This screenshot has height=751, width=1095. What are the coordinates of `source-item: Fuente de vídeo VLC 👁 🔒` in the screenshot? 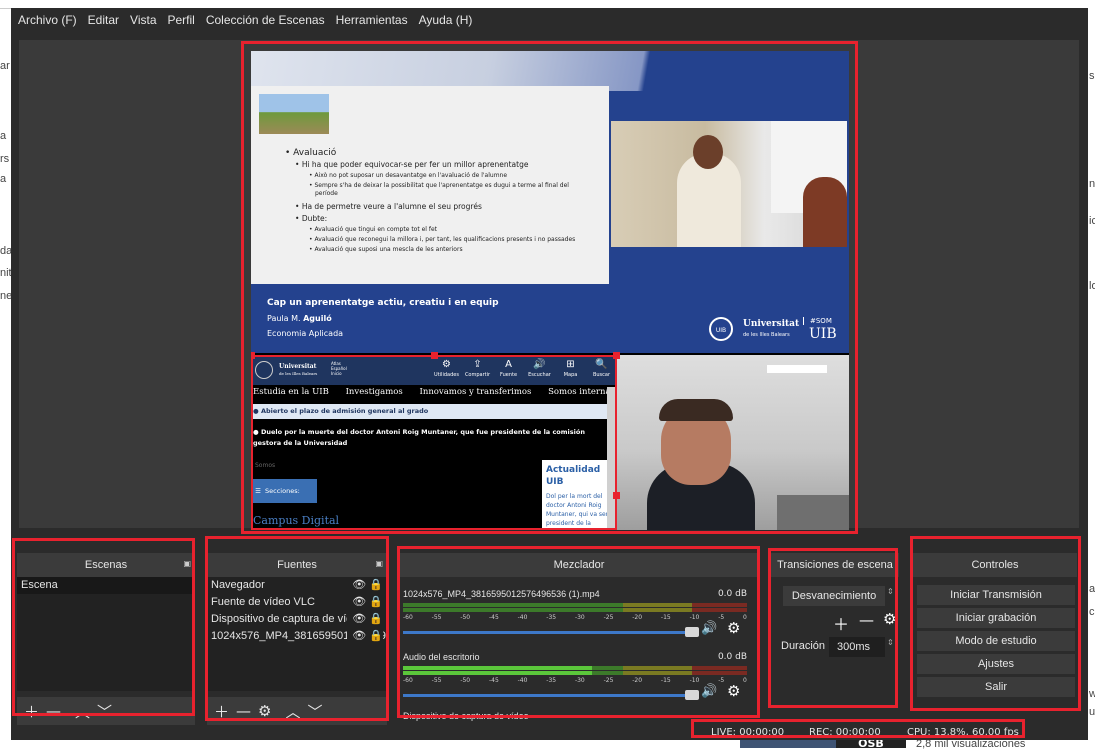 It's located at (297, 602).